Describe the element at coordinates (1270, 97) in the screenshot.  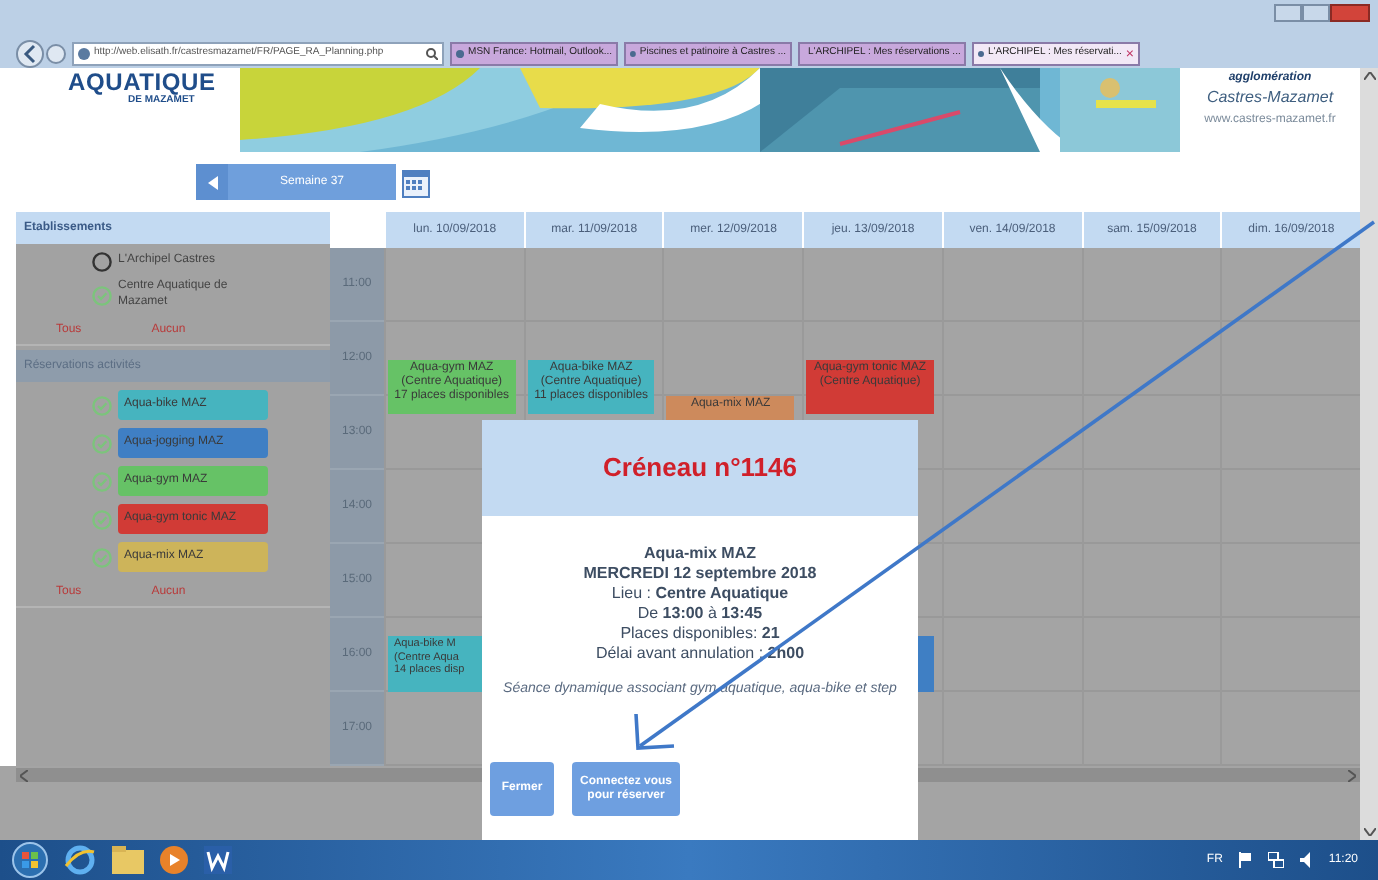
I see `partner-logo-text: Castres-Mazamet` at that location.